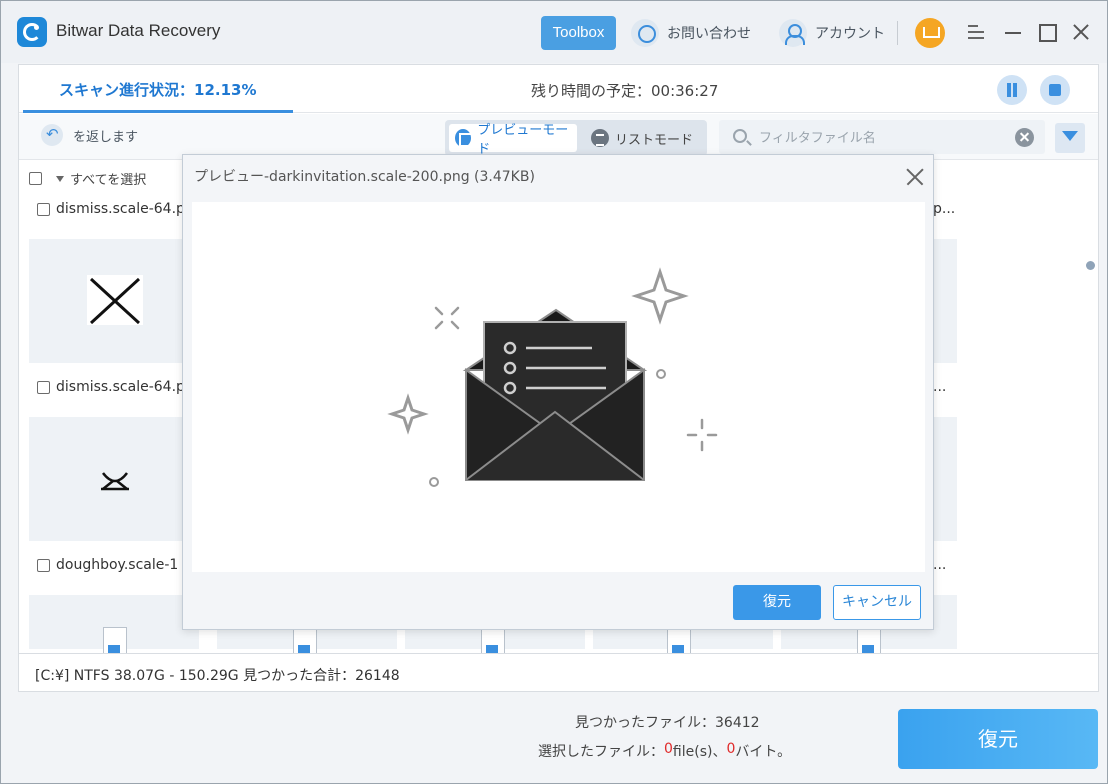  Describe the element at coordinates (1090, 265) in the screenshot. I see `scrollbar-thumb` at that location.